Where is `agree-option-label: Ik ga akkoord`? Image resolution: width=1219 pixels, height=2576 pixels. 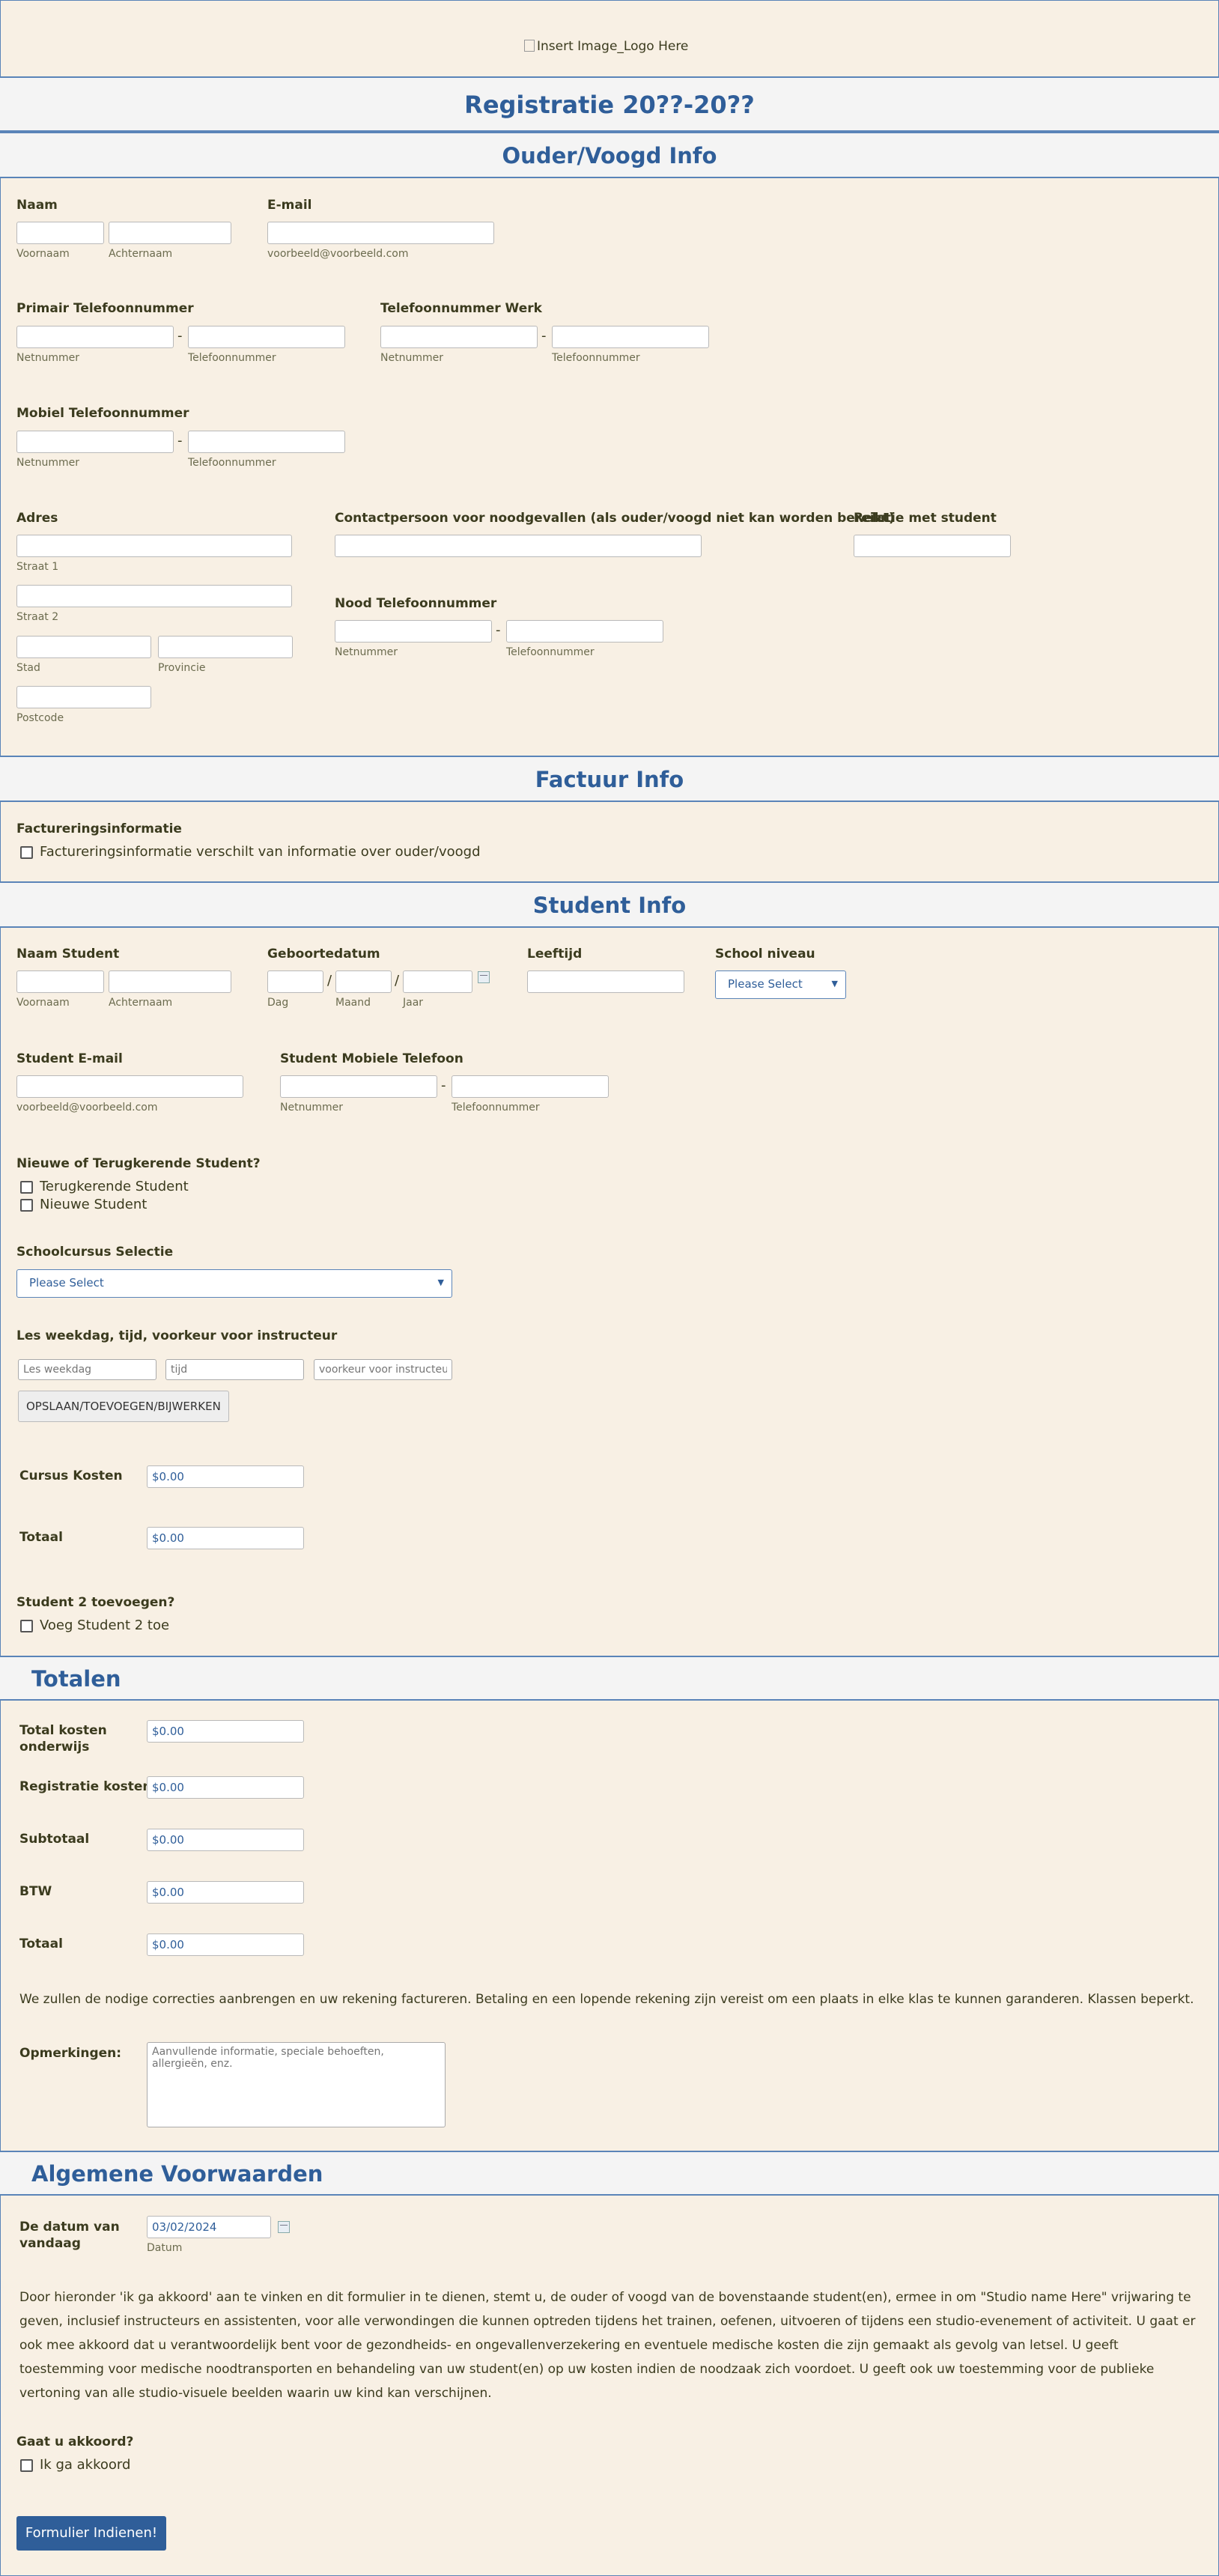 agree-option-label: Ik ga akkoord is located at coordinates (85, 2465).